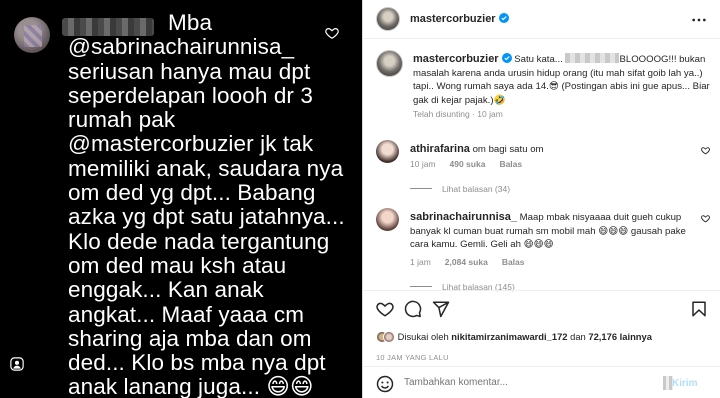 Image resolution: width=720 pixels, height=398 pixels. I want to click on liked-by-user: nikitamirzanimawardi_172, so click(509, 336).